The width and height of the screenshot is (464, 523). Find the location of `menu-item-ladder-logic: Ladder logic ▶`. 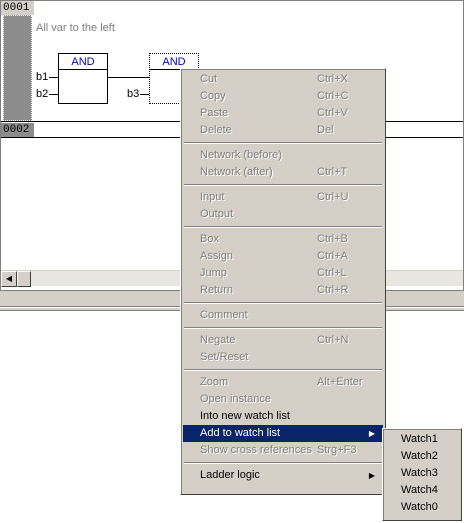

menu-item-ladder-logic: Ladder logic ▶ is located at coordinates (283, 475).